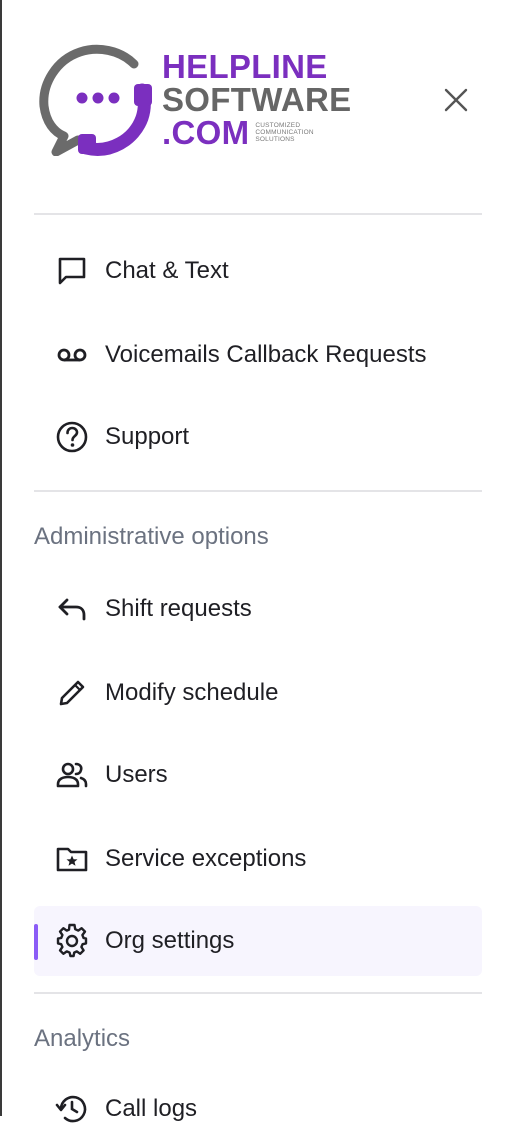 The width and height of the screenshot is (508, 1144). I want to click on reply-arrow-icon, so click(72, 609).